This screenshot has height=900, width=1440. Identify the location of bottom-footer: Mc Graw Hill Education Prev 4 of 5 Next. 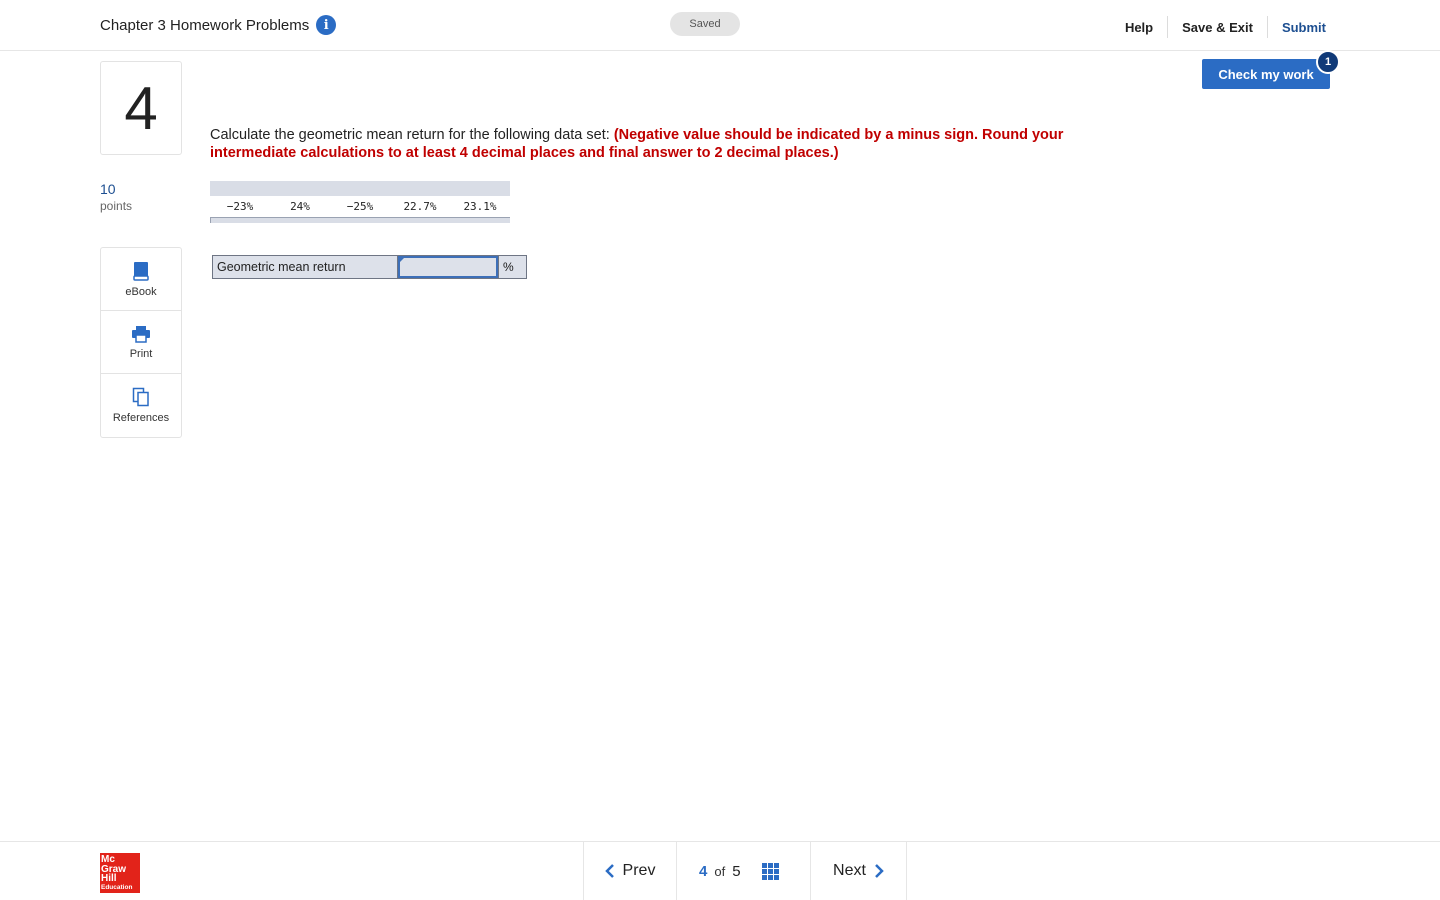
(720, 870).